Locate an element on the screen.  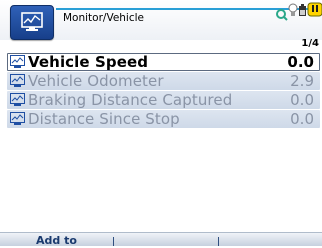
page-title: Monitor/Vehicle is located at coordinates (104, 18).